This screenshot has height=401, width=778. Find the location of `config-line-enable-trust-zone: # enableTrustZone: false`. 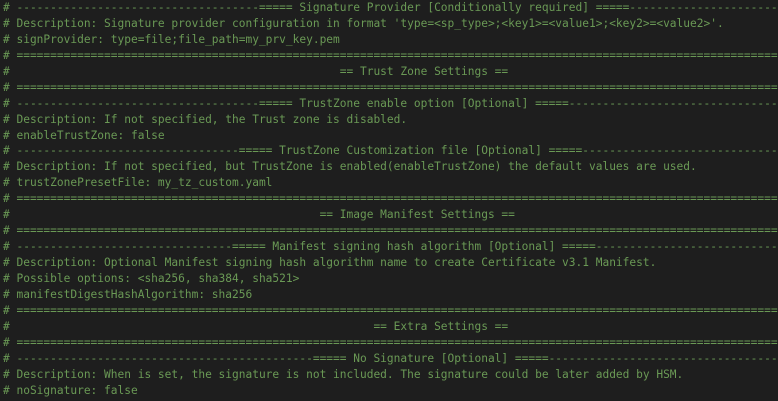

config-line-enable-trust-zone: # enableTrustZone: false is located at coordinates (84, 135).